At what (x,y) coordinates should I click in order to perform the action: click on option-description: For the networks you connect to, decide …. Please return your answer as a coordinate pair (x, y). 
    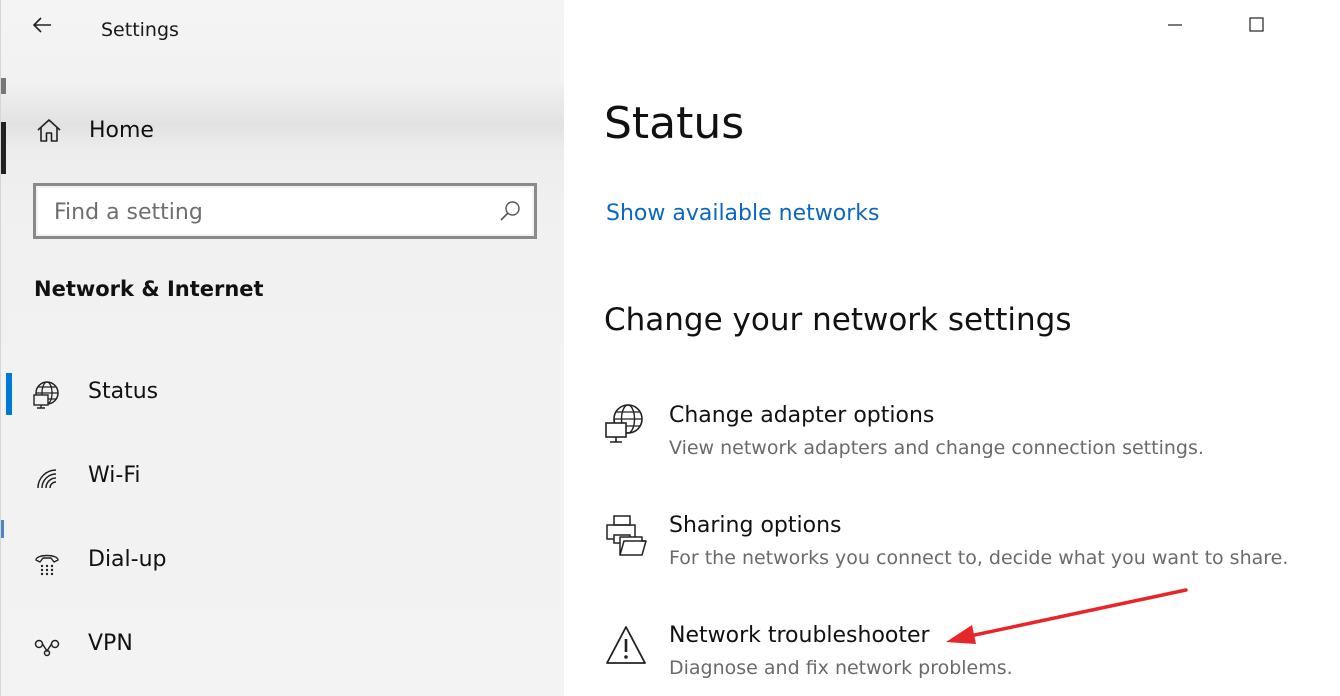
    Looking at the image, I should click on (979, 558).